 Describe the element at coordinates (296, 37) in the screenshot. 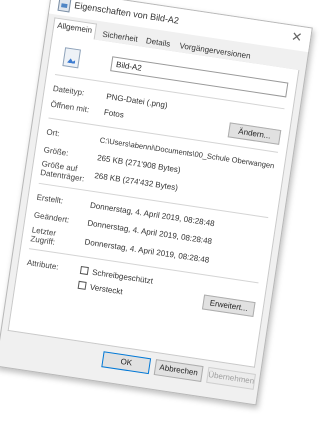

I see `close-icon: ✕` at that location.